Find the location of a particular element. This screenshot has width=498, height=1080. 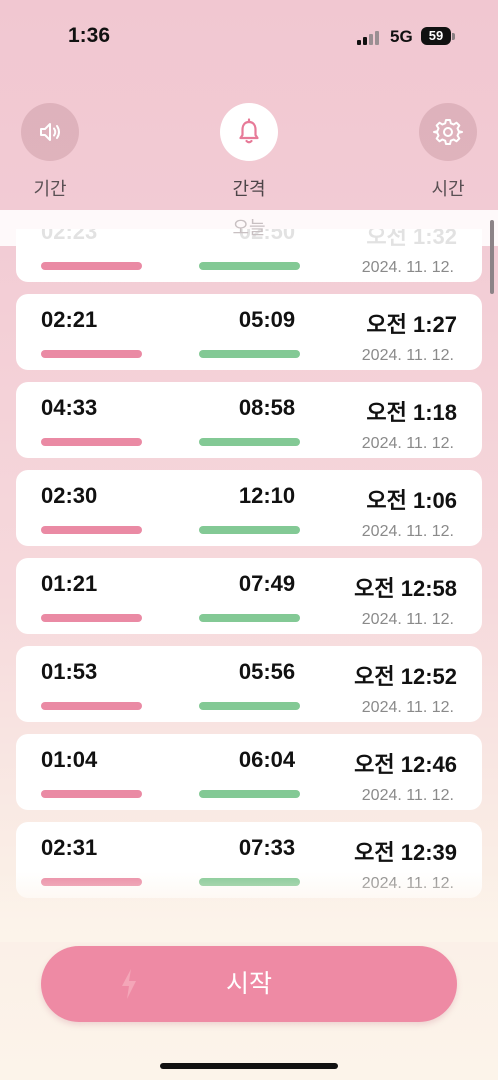

start-button: 시작 is located at coordinates (249, 984).